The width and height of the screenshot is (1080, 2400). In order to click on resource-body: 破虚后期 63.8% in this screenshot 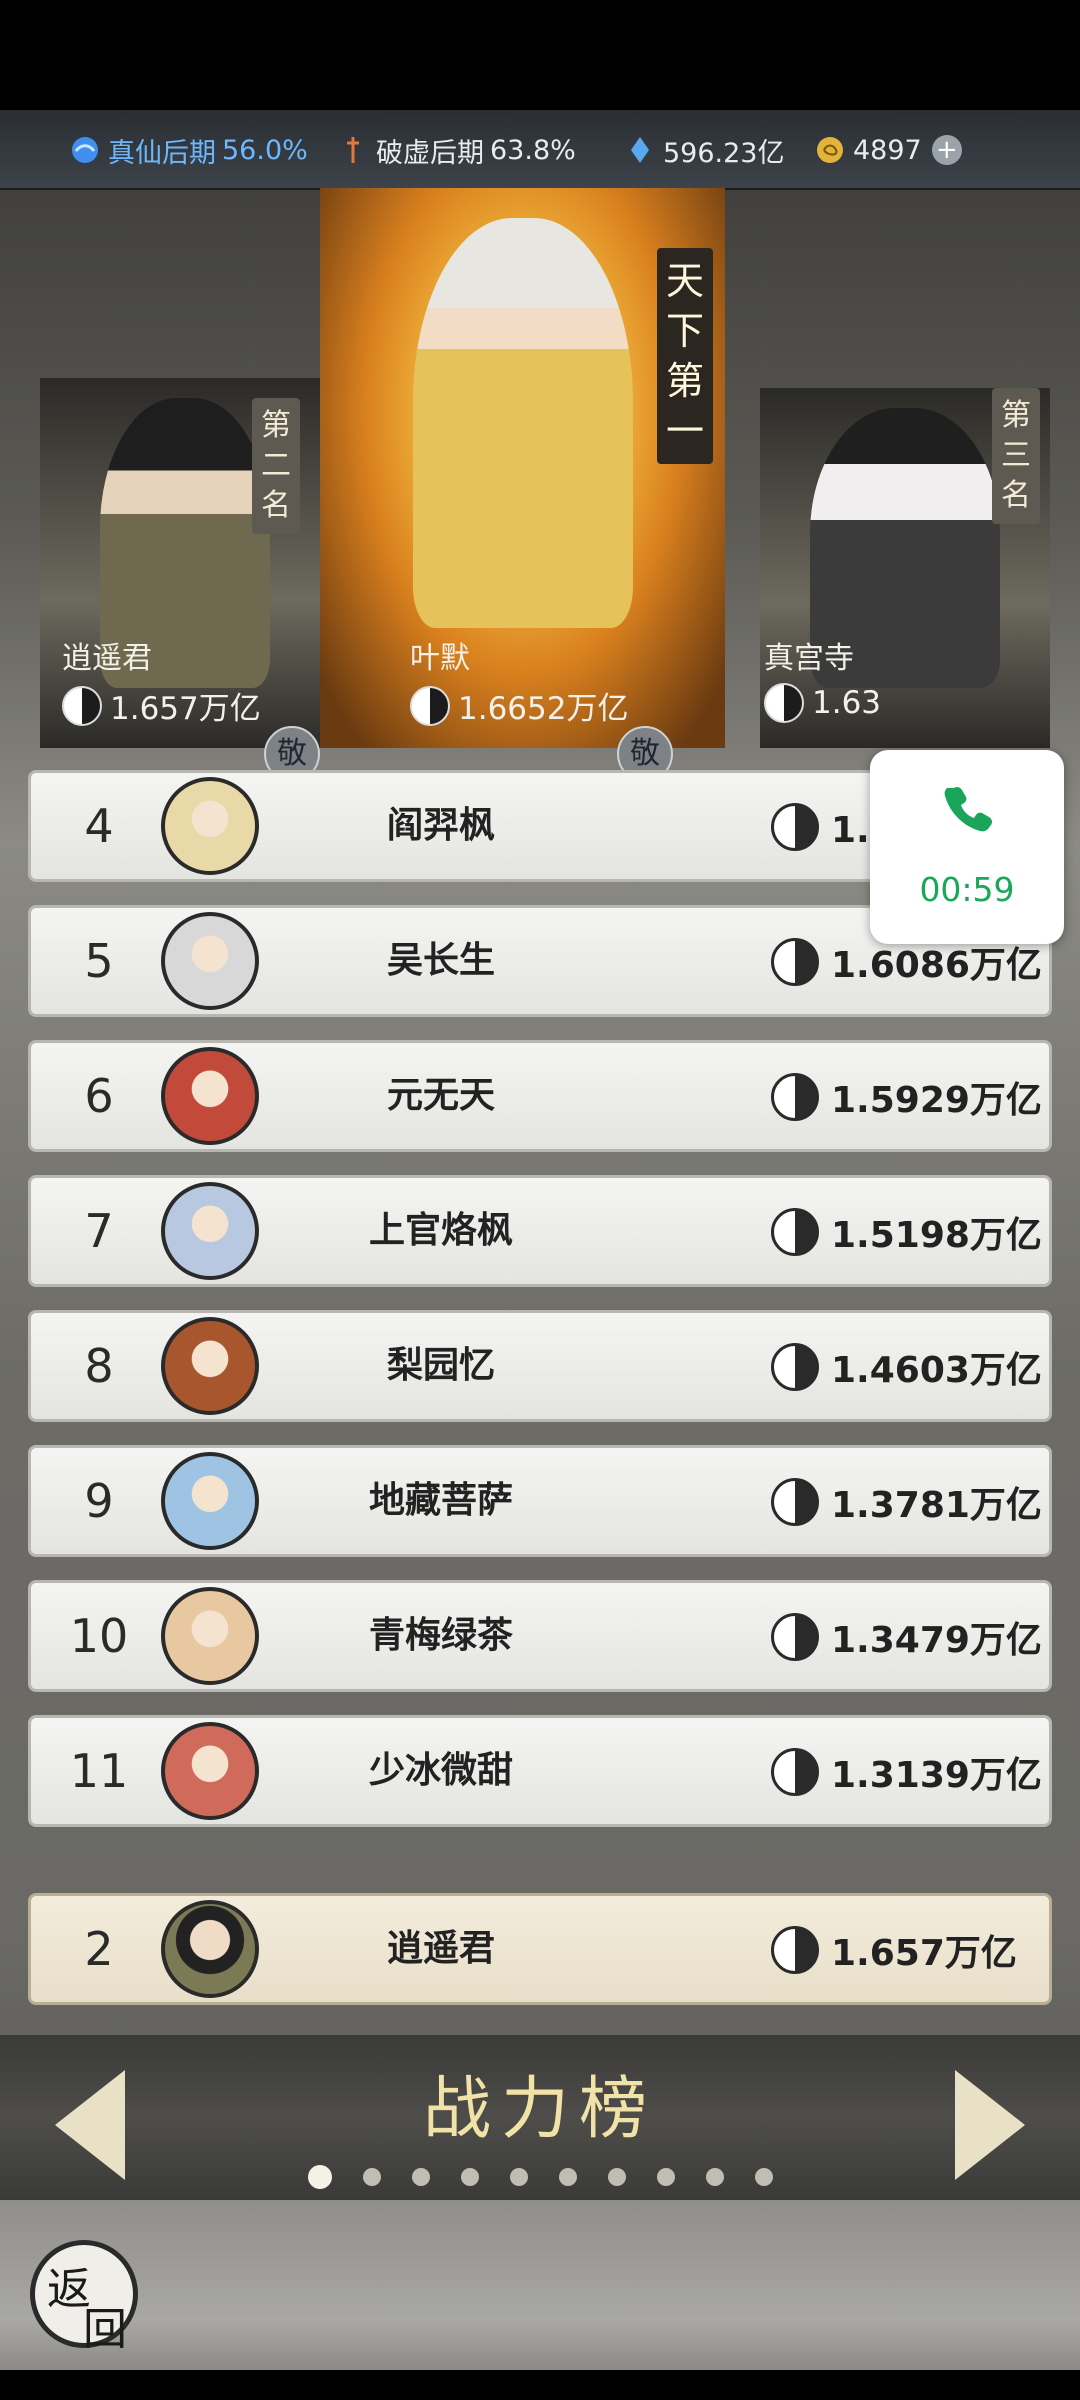, I will do `click(457, 150)`.